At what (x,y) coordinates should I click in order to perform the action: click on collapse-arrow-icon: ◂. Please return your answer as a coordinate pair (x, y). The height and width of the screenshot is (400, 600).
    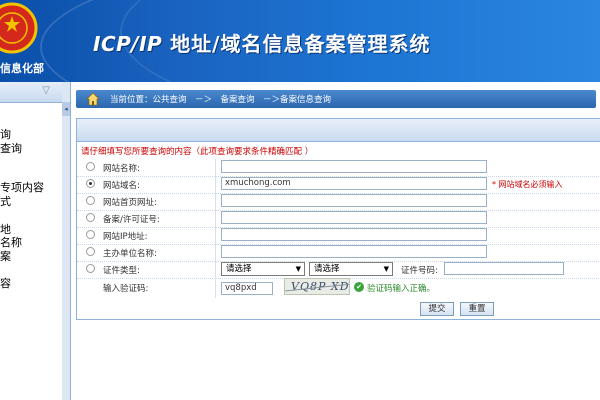
    Looking at the image, I should click on (66, 109).